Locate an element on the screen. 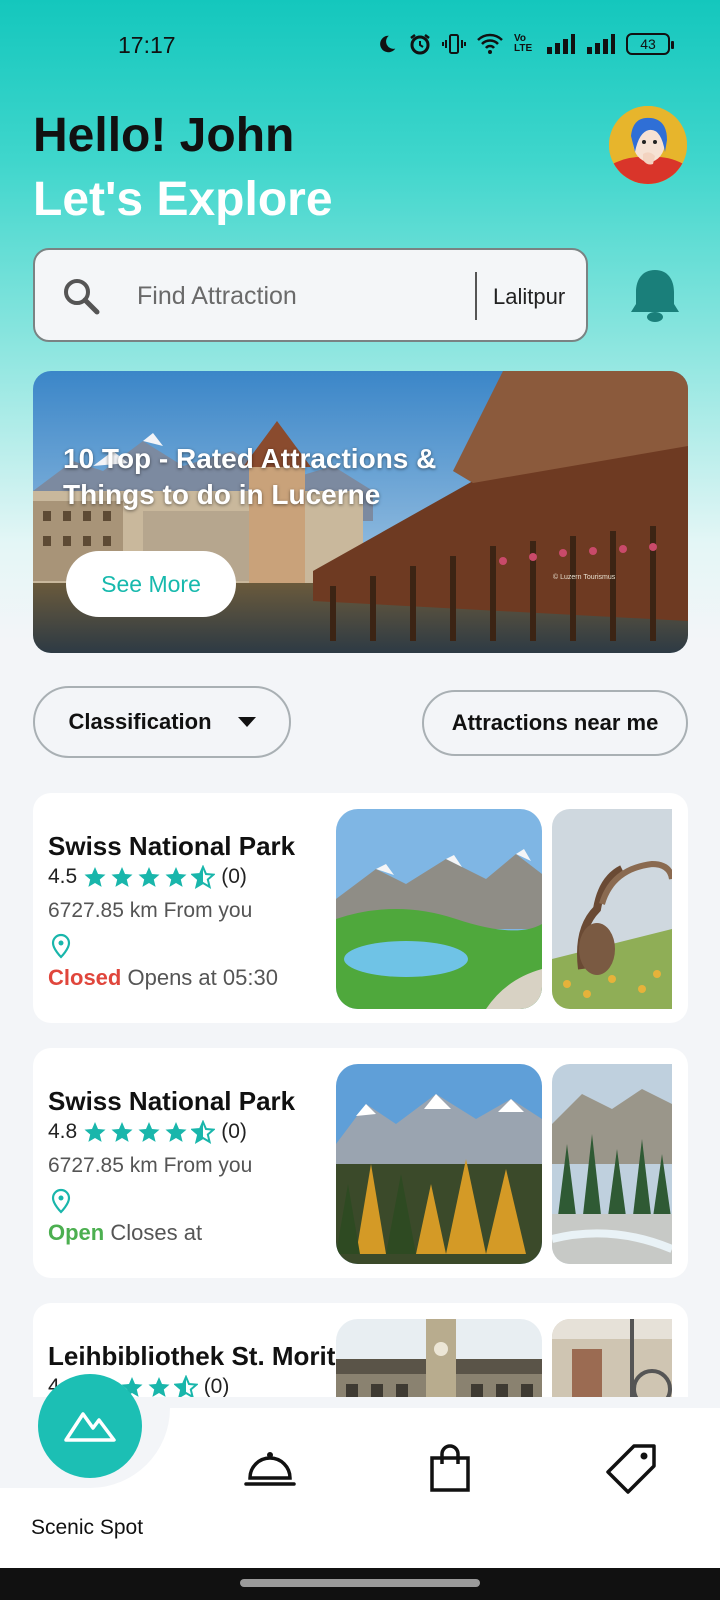 Image resolution: width=720 pixels, height=1600 pixels. vibrate-icon is located at coordinates (454, 44).